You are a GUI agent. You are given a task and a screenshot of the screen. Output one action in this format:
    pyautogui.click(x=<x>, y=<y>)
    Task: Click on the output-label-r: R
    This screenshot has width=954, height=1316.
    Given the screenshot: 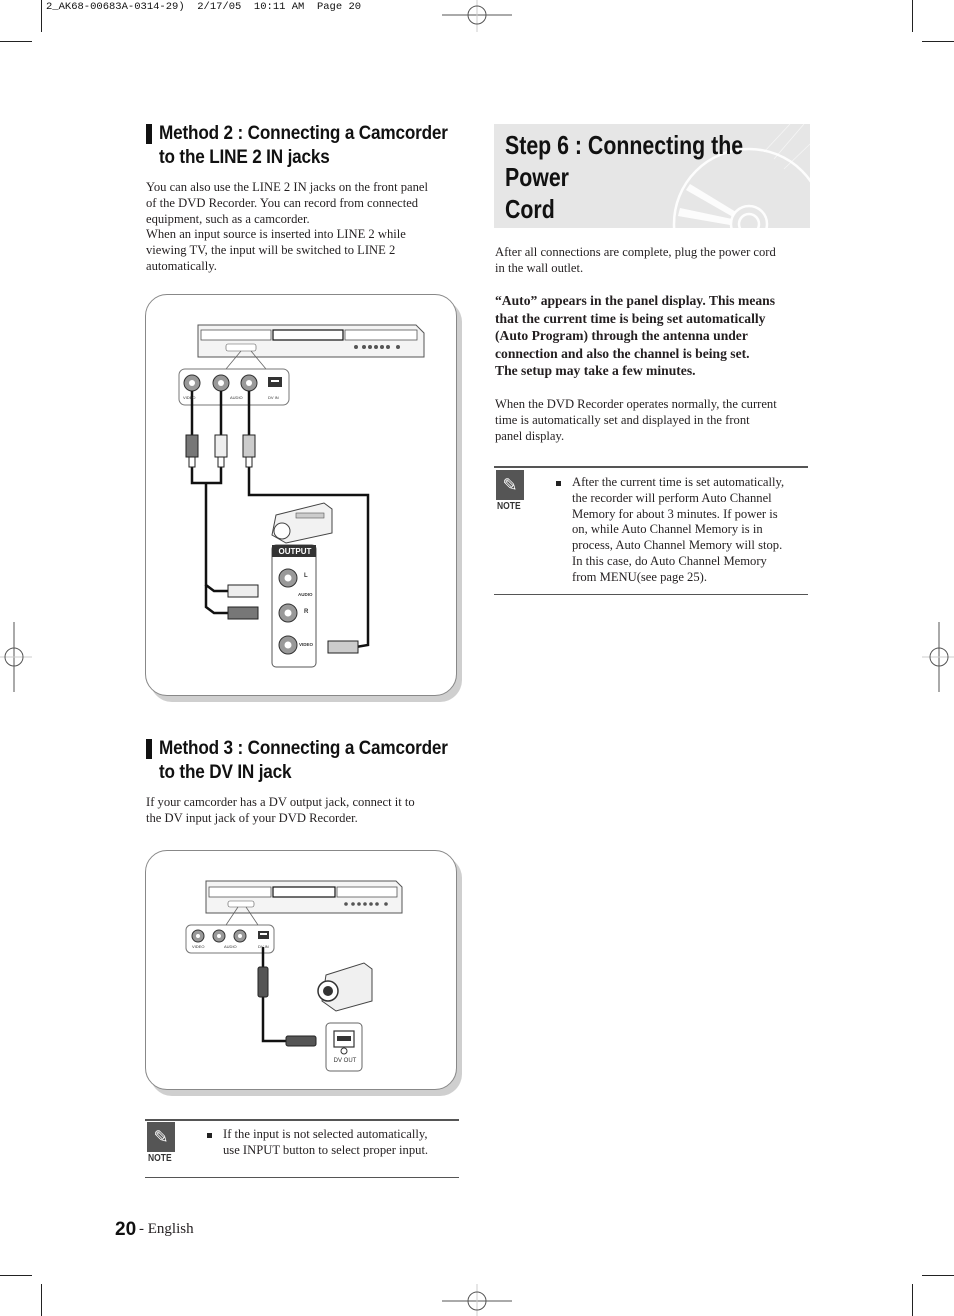 What is the action you would take?
    pyautogui.click(x=306, y=612)
    